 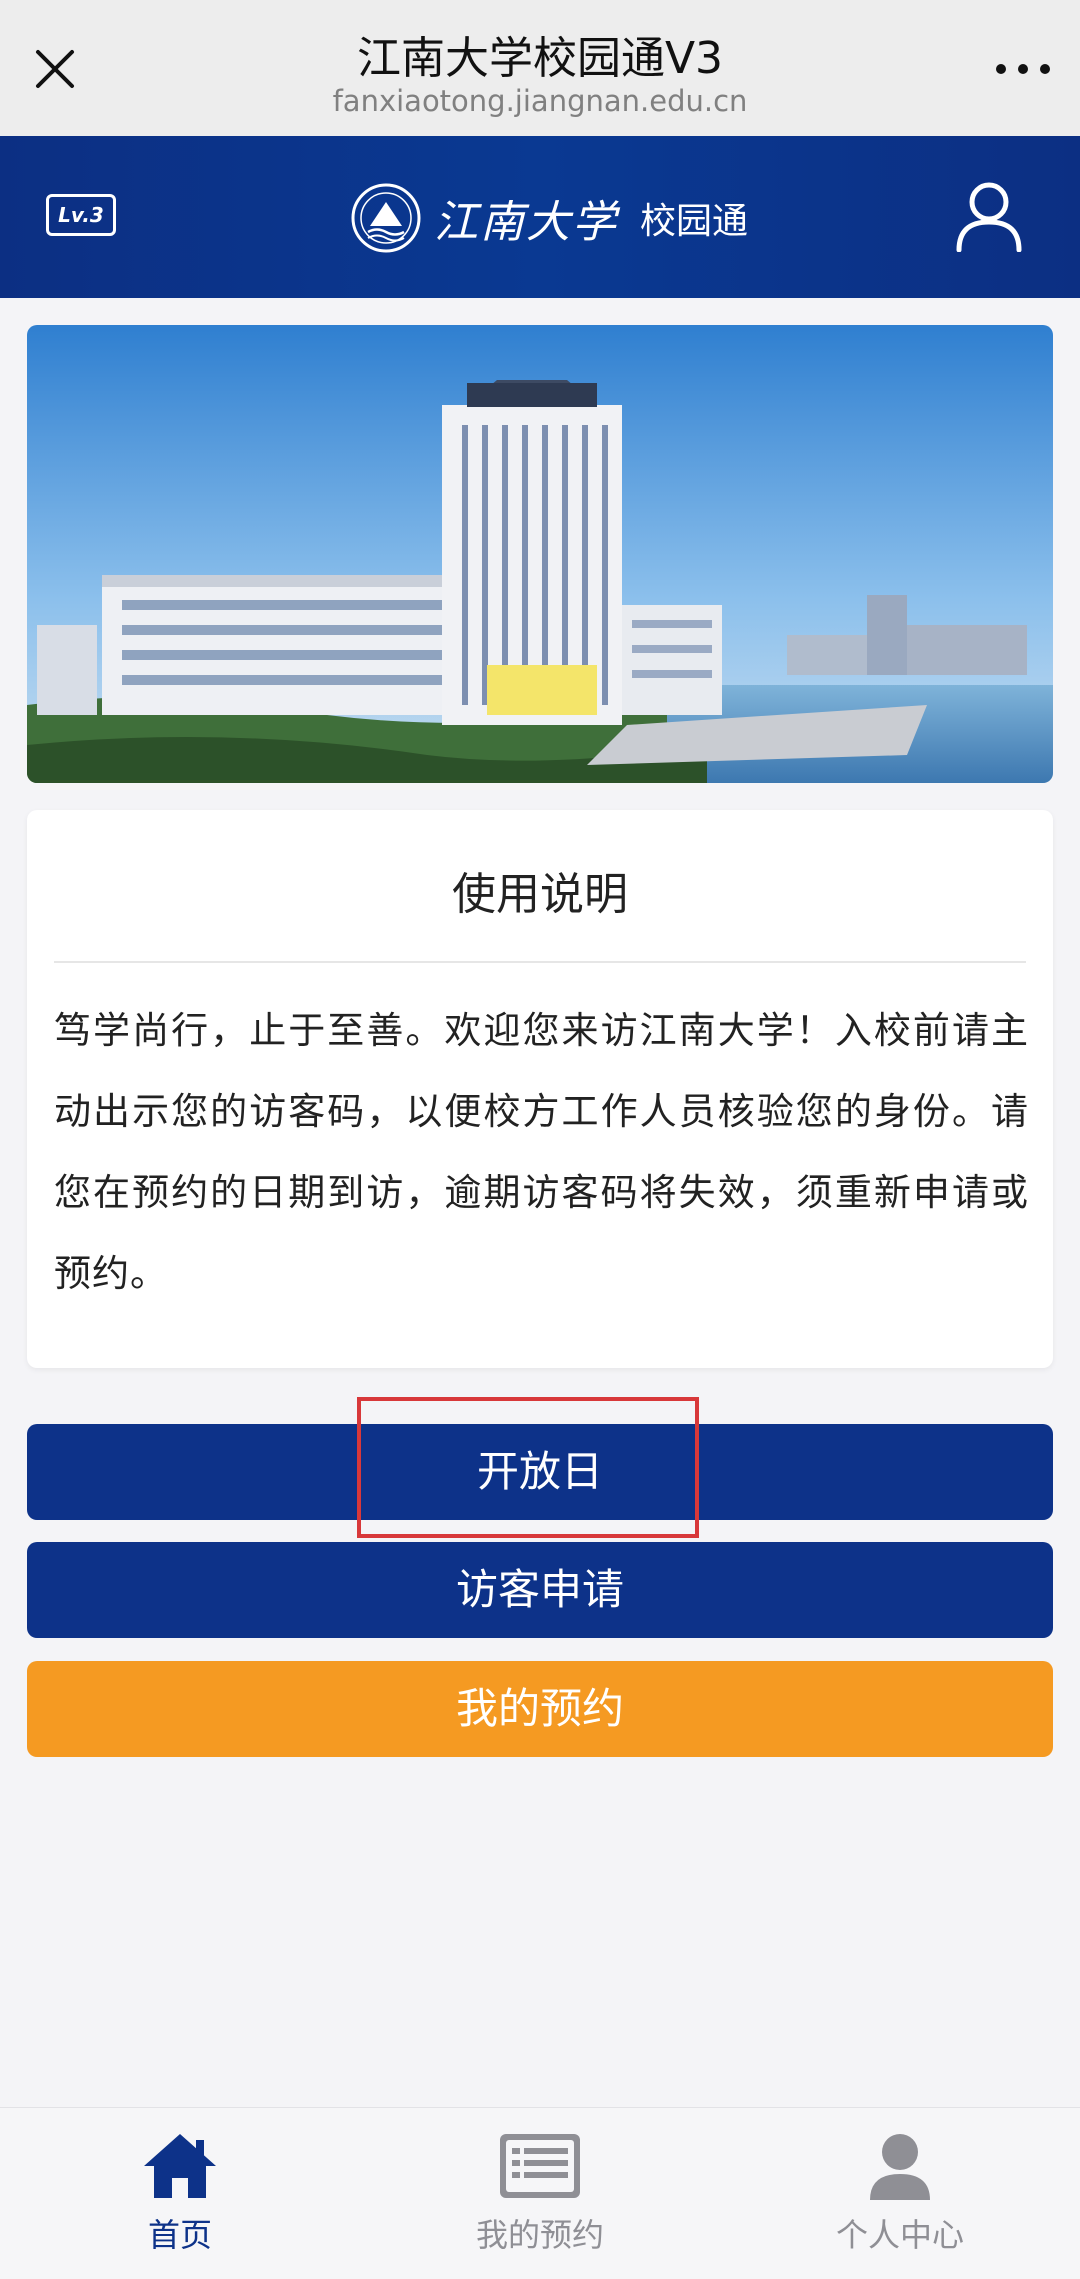 I want to click on app-name: 校园通, so click(x=694, y=221).